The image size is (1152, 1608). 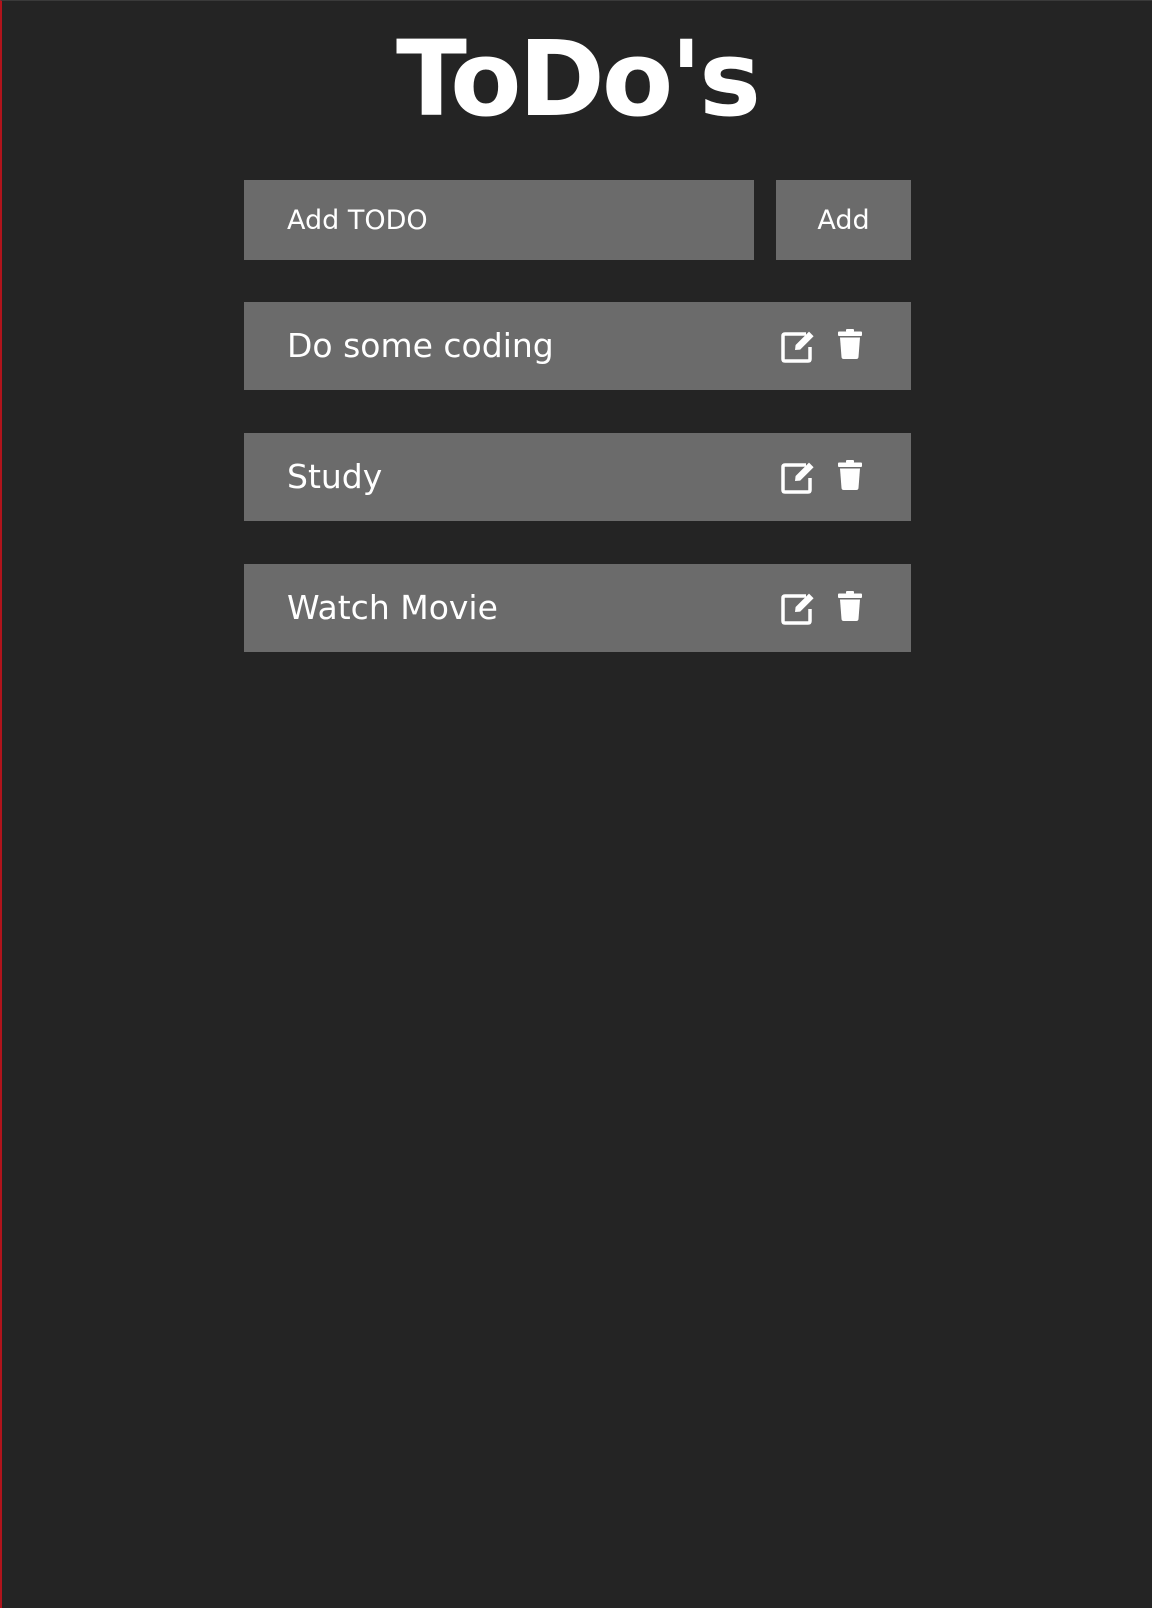 I want to click on todo-item: Do some coding, so click(x=577, y=346).